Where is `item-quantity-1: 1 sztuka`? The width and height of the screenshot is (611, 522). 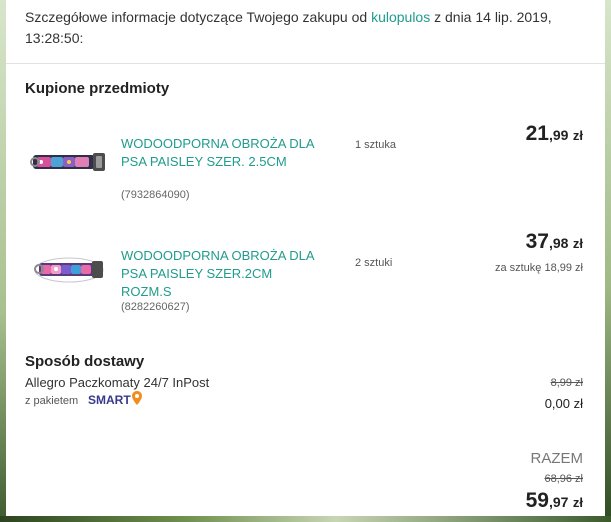 item-quantity-1: 1 sztuka is located at coordinates (375, 145).